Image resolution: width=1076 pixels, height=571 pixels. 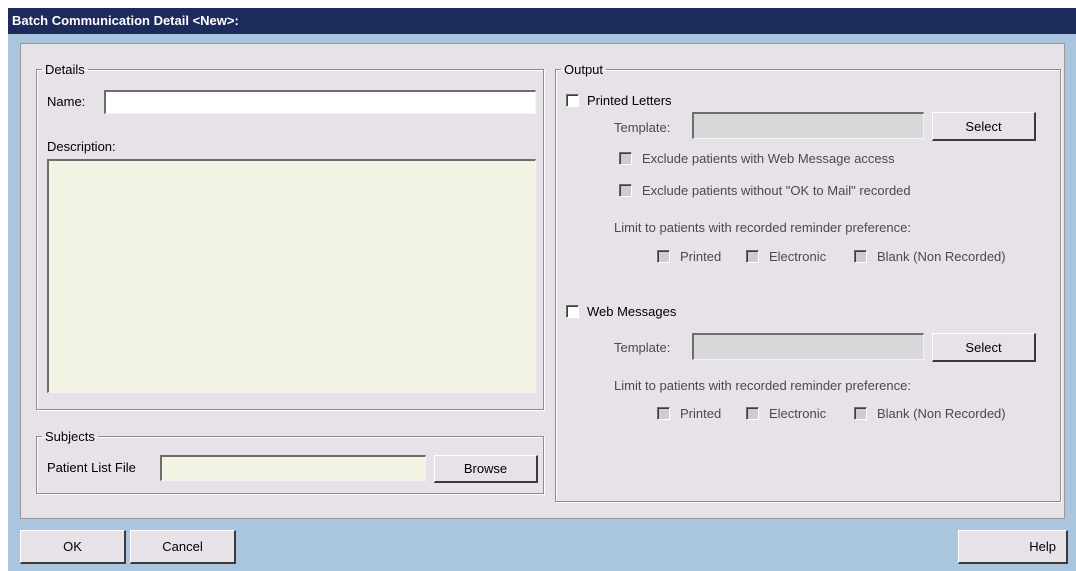 I want to click on exclude-web-checkbox, so click(x=625, y=158).